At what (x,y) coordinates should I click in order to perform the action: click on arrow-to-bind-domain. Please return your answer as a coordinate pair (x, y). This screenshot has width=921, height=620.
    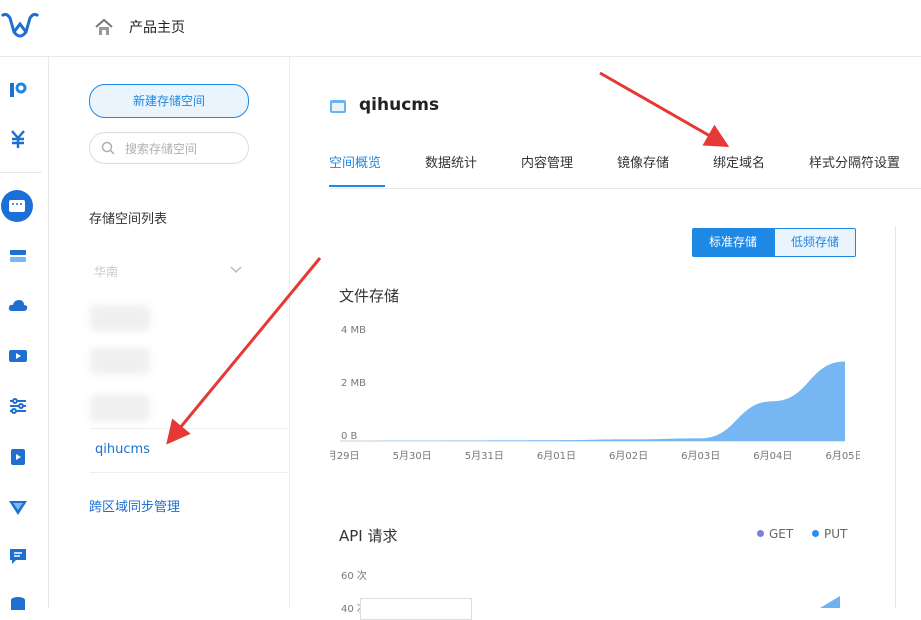
    Looking at the image, I should click on (664, 109).